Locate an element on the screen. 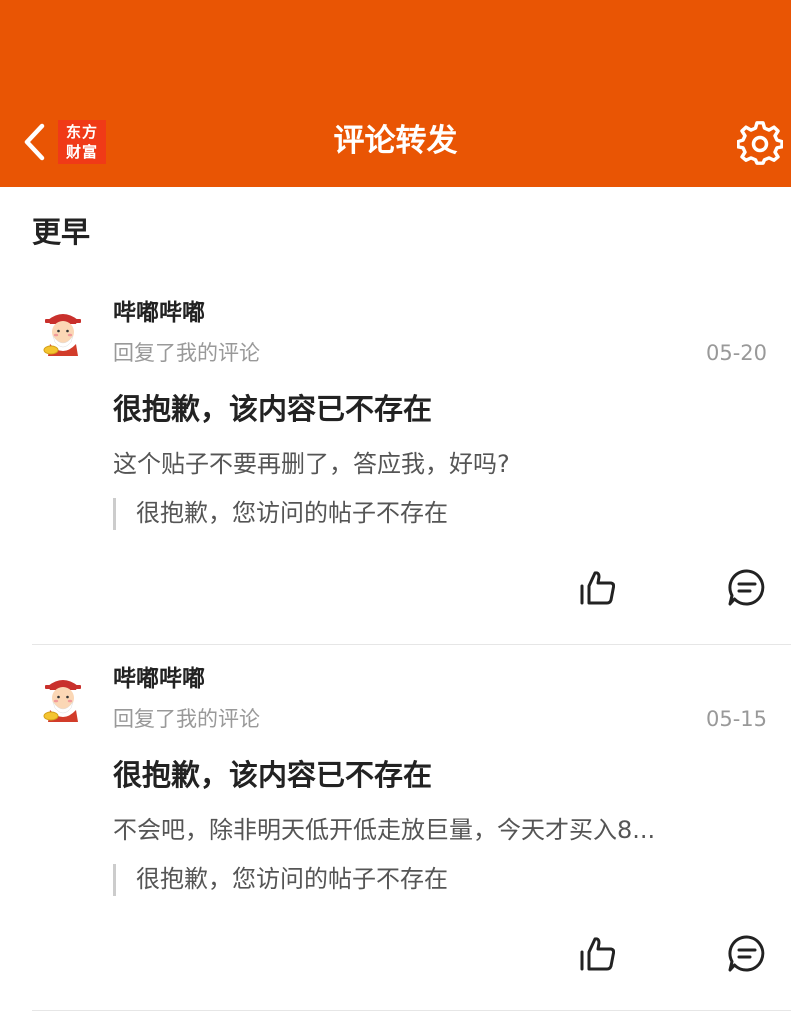 The height and width of the screenshot is (1024, 791). timestamp: 05-20 is located at coordinates (736, 353).